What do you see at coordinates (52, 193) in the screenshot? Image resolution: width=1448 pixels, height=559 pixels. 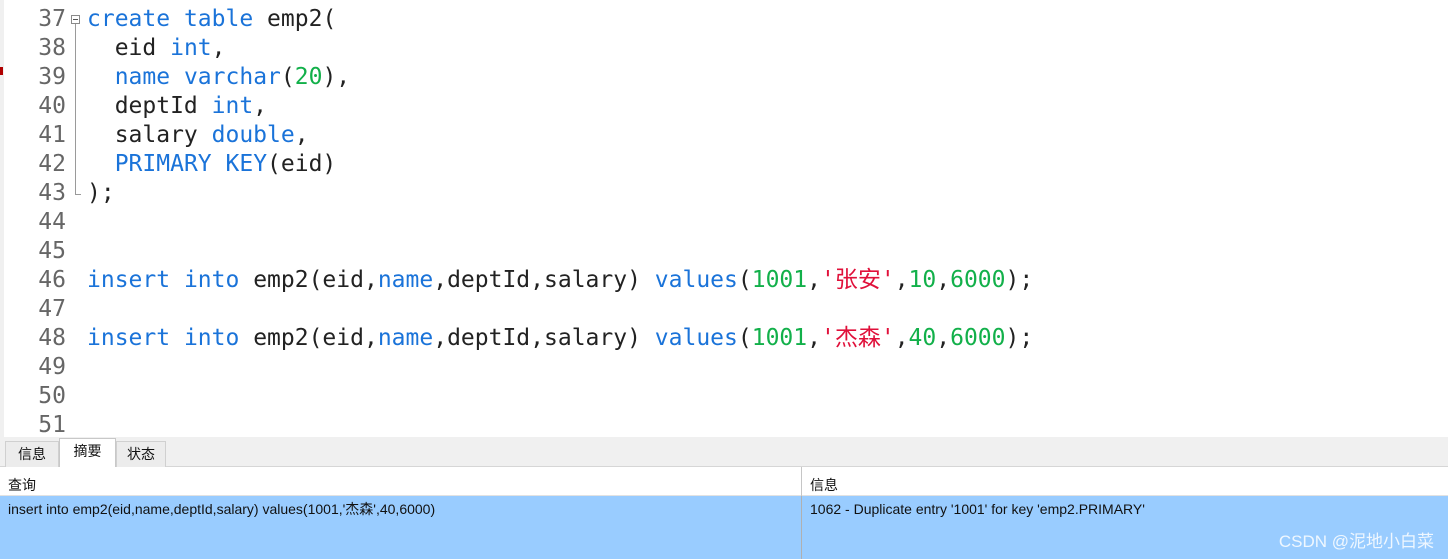 I see `line-number: 43` at bounding box center [52, 193].